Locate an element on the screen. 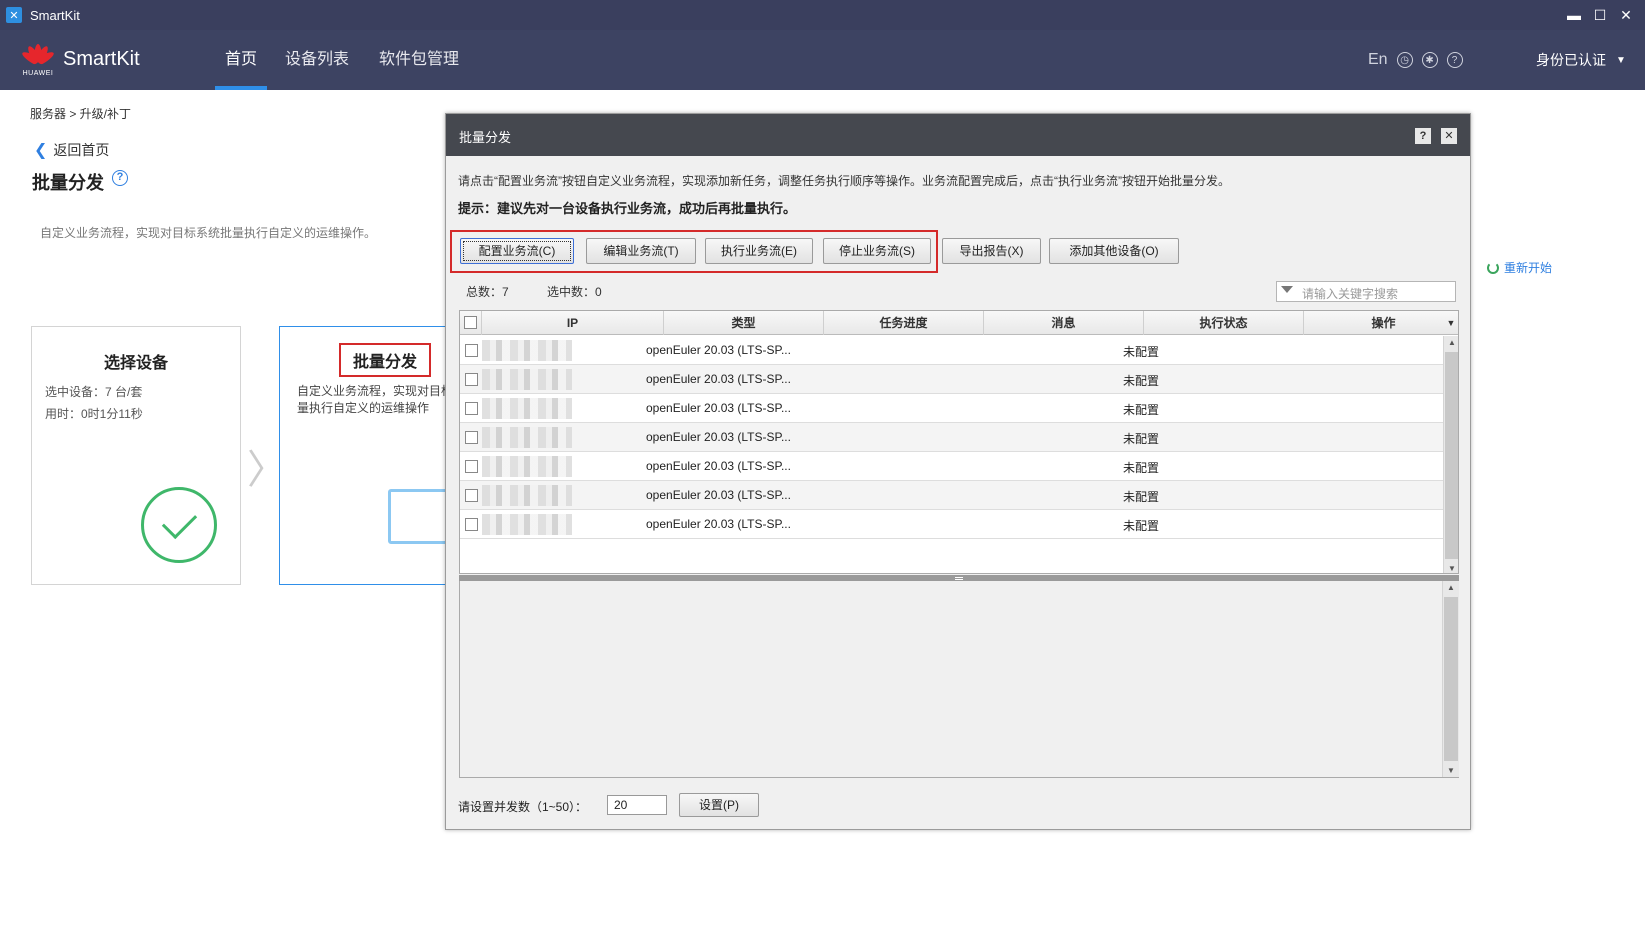  auth-status: 身份已认证 is located at coordinates (1571, 60).